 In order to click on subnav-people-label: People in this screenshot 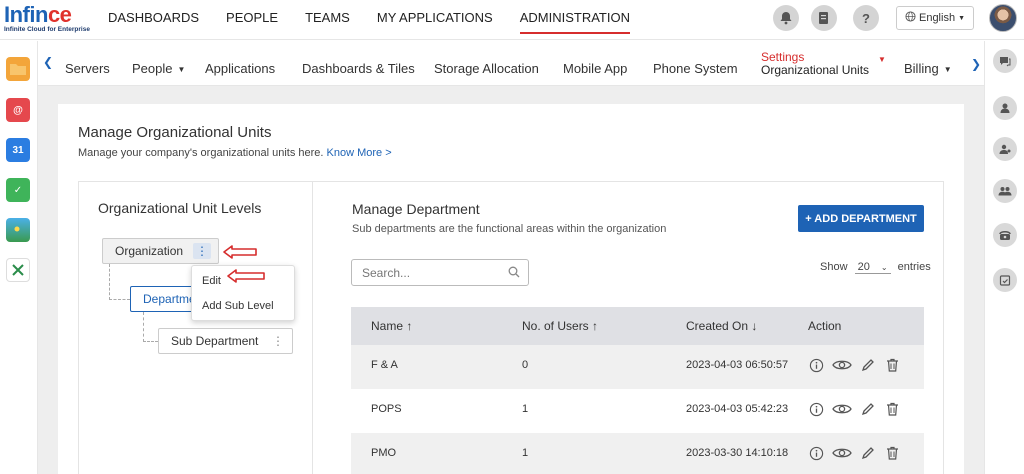, I will do `click(152, 68)`.